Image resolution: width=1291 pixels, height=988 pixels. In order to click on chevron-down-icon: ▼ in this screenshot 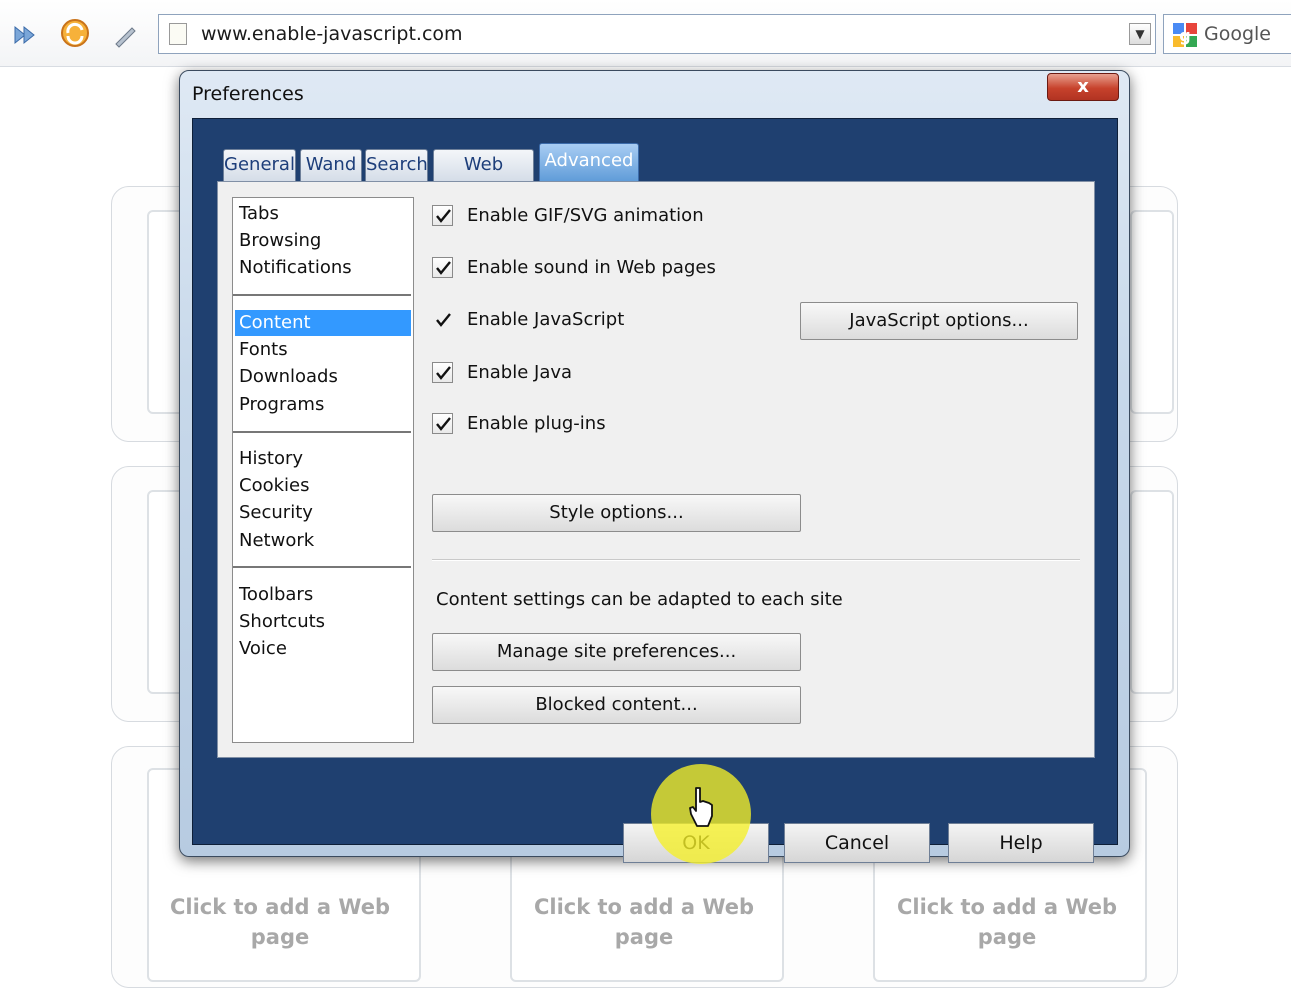, I will do `click(1140, 34)`.